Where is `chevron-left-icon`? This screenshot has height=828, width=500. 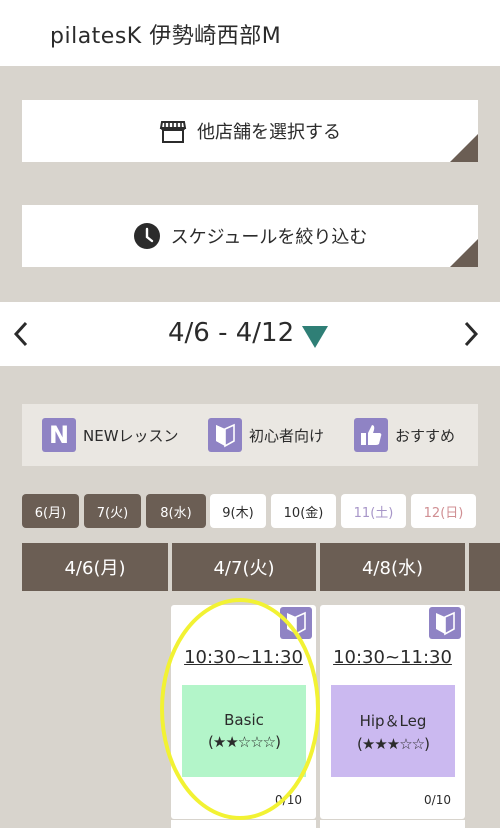
chevron-left-icon is located at coordinates (21, 334).